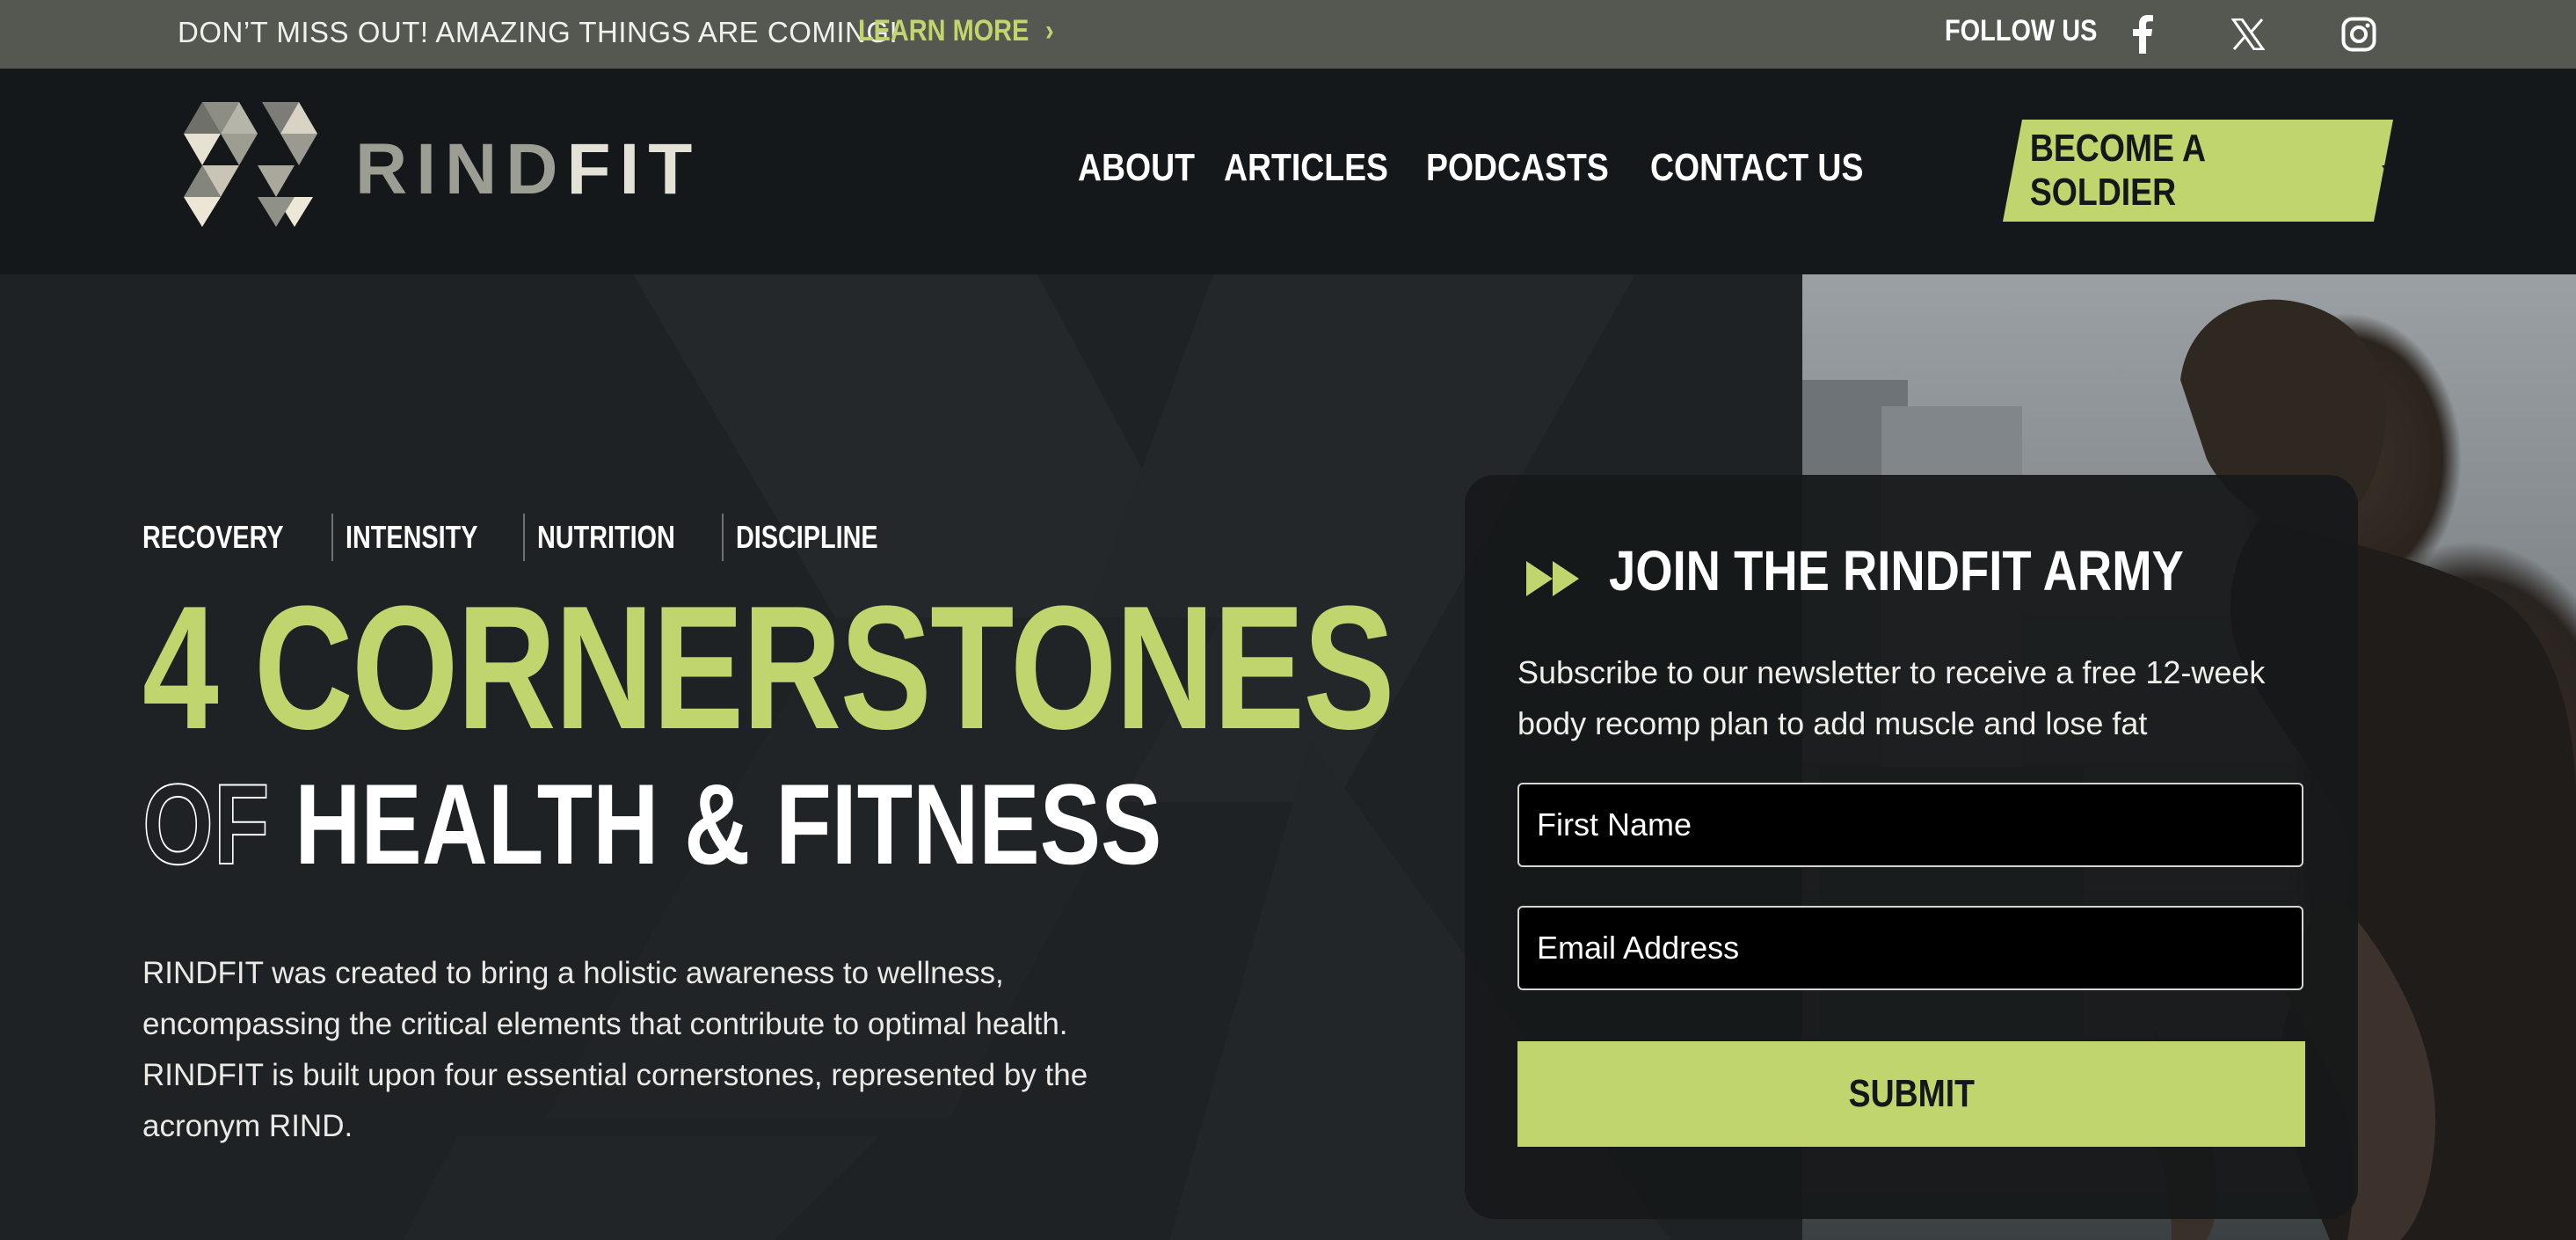 Image resolution: width=2576 pixels, height=1240 pixels. What do you see at coordinates (1910, 948) in the screenshot?
I see `email-address-input: Email Address` at bounding box center [1910, 948].